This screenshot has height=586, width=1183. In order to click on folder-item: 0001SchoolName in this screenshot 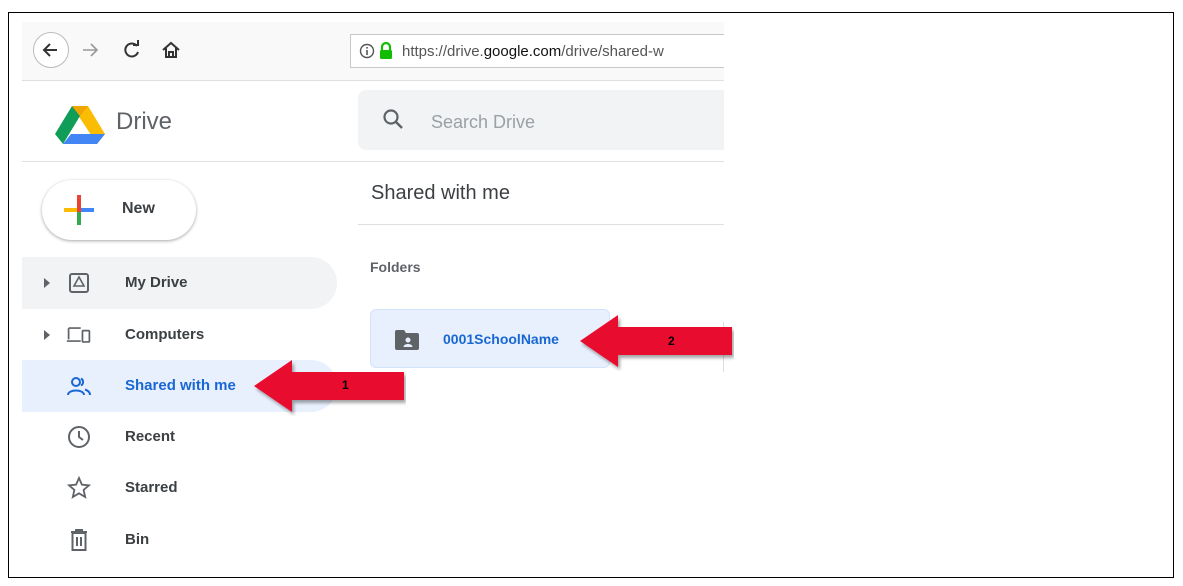, I will do `click(490, 338)`.